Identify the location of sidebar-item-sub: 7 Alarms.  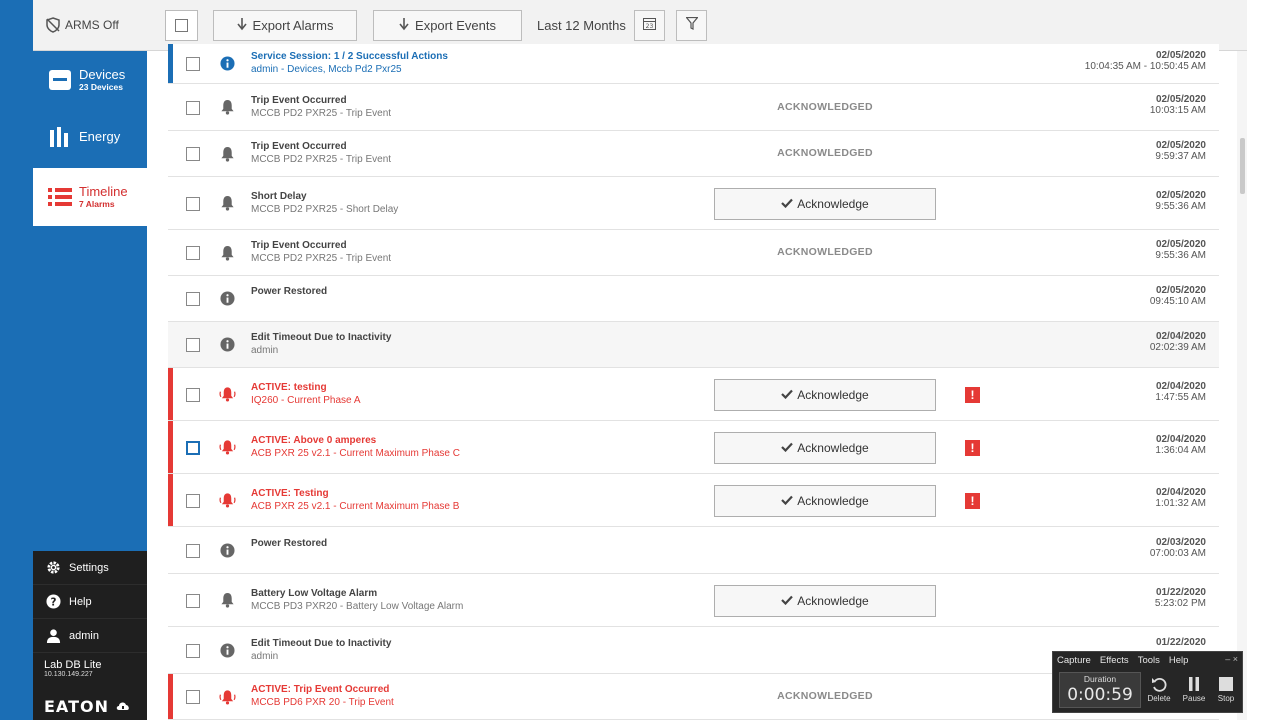
(97, 204).